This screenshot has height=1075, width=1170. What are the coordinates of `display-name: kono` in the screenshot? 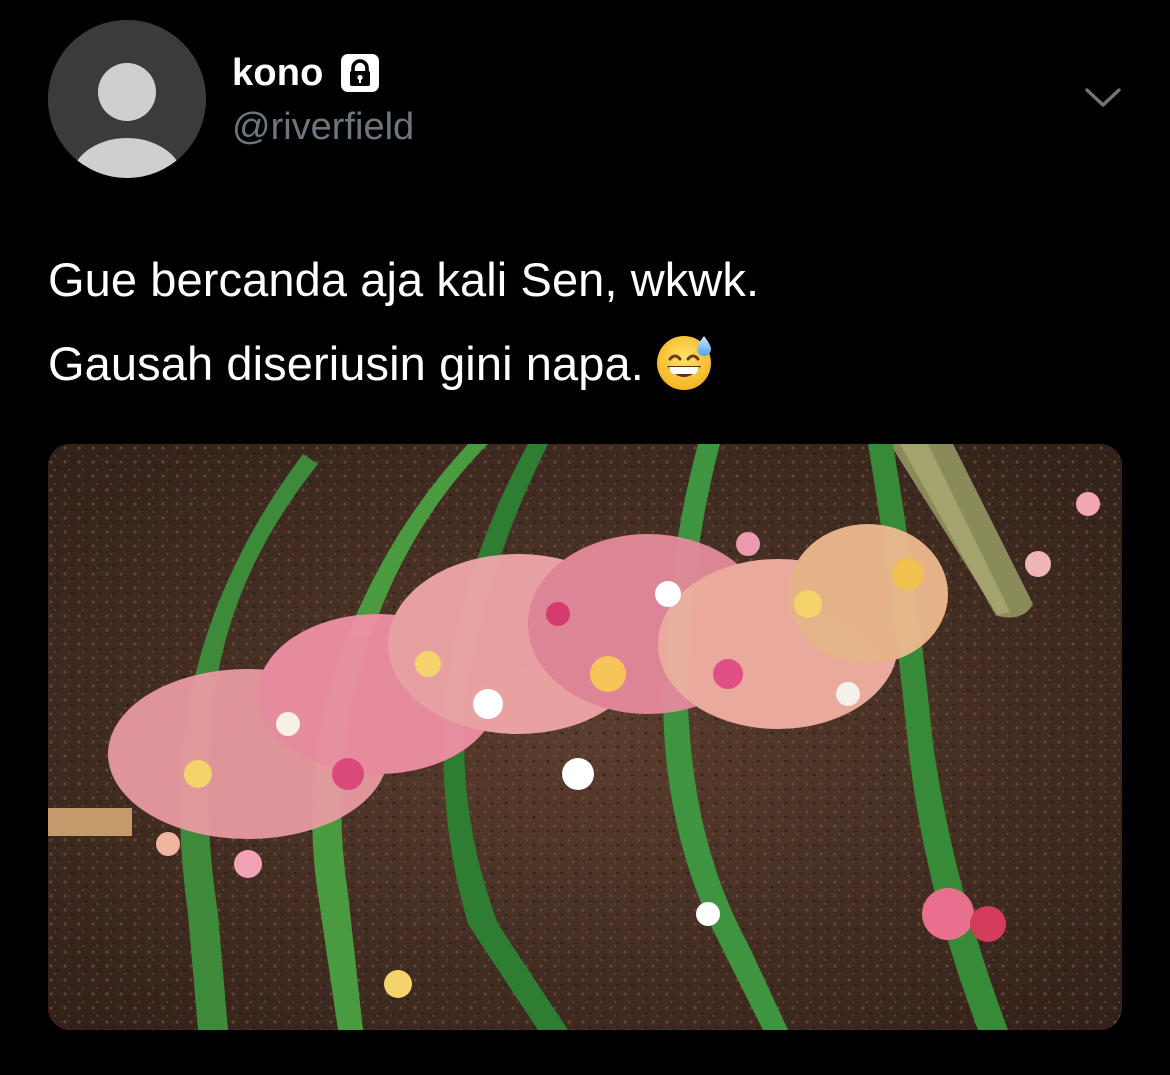 It's located at (278, 73).